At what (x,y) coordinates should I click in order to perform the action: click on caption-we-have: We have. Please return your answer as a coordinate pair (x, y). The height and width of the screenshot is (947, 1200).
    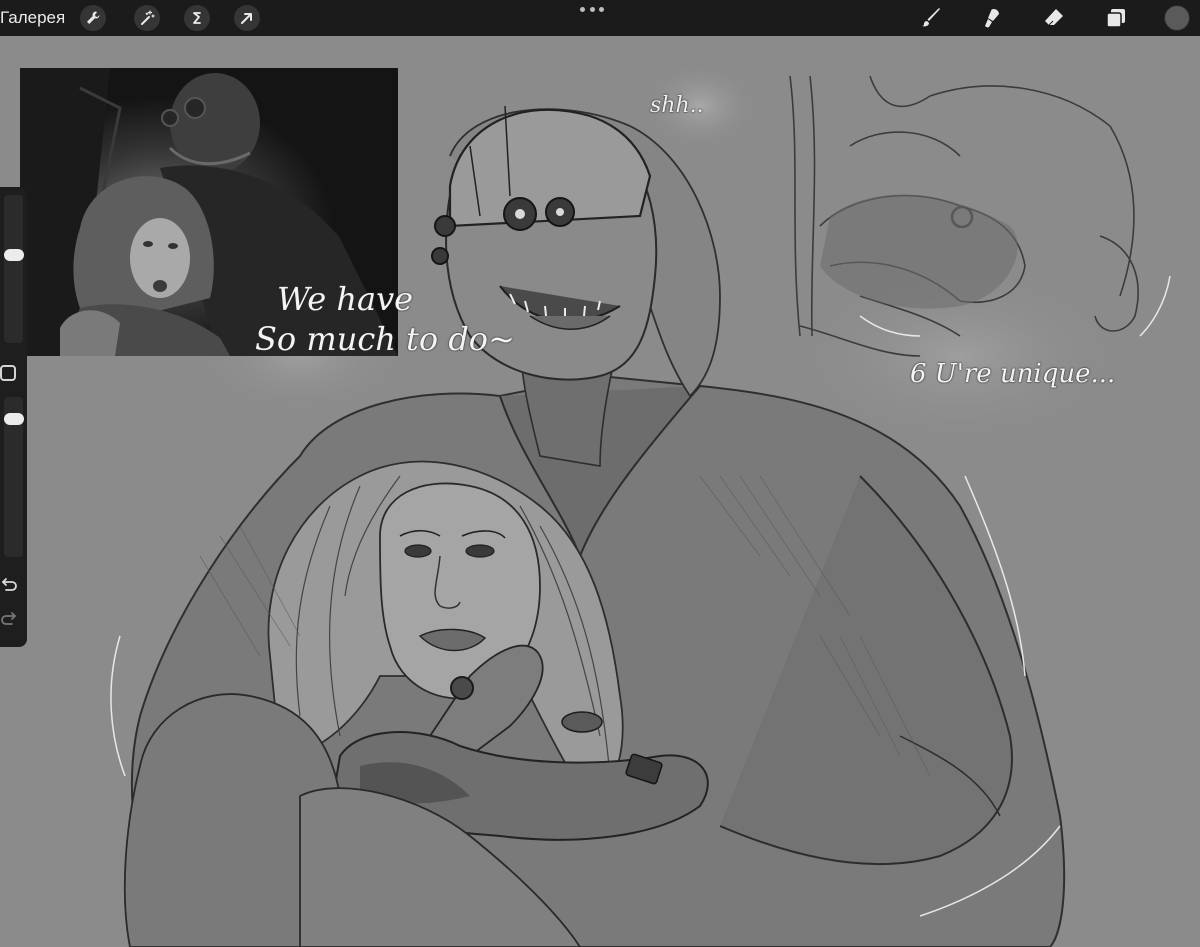
    Looking at the image, I should click on (345, 299).